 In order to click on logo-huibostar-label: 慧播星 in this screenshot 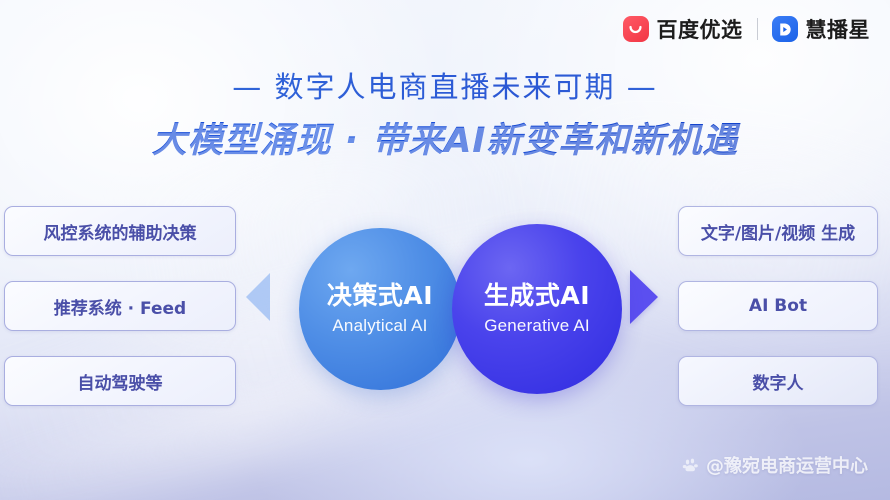, I will do `click(837, 30)`.